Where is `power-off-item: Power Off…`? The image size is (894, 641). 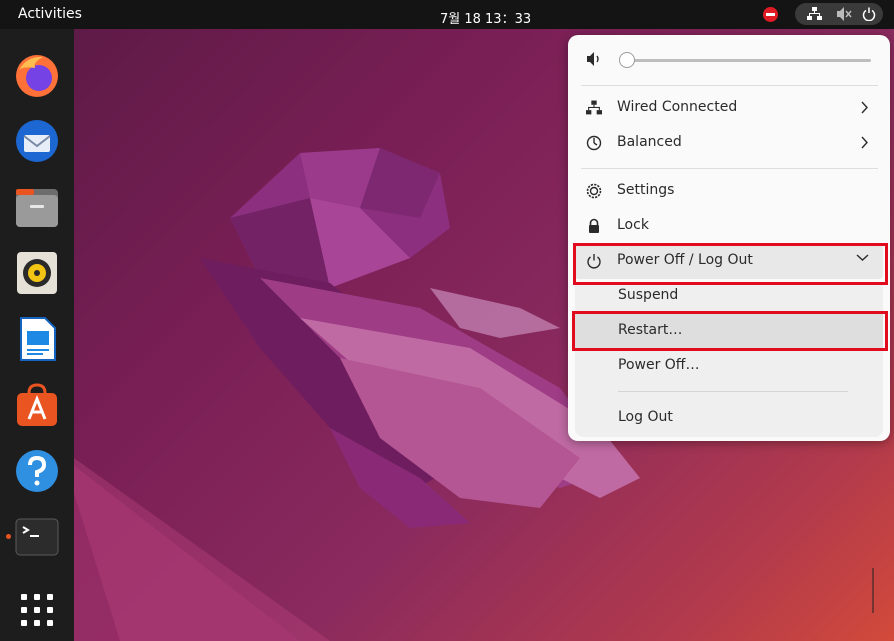
power-off-item: Power Off… is located at coordinates (729, 366).